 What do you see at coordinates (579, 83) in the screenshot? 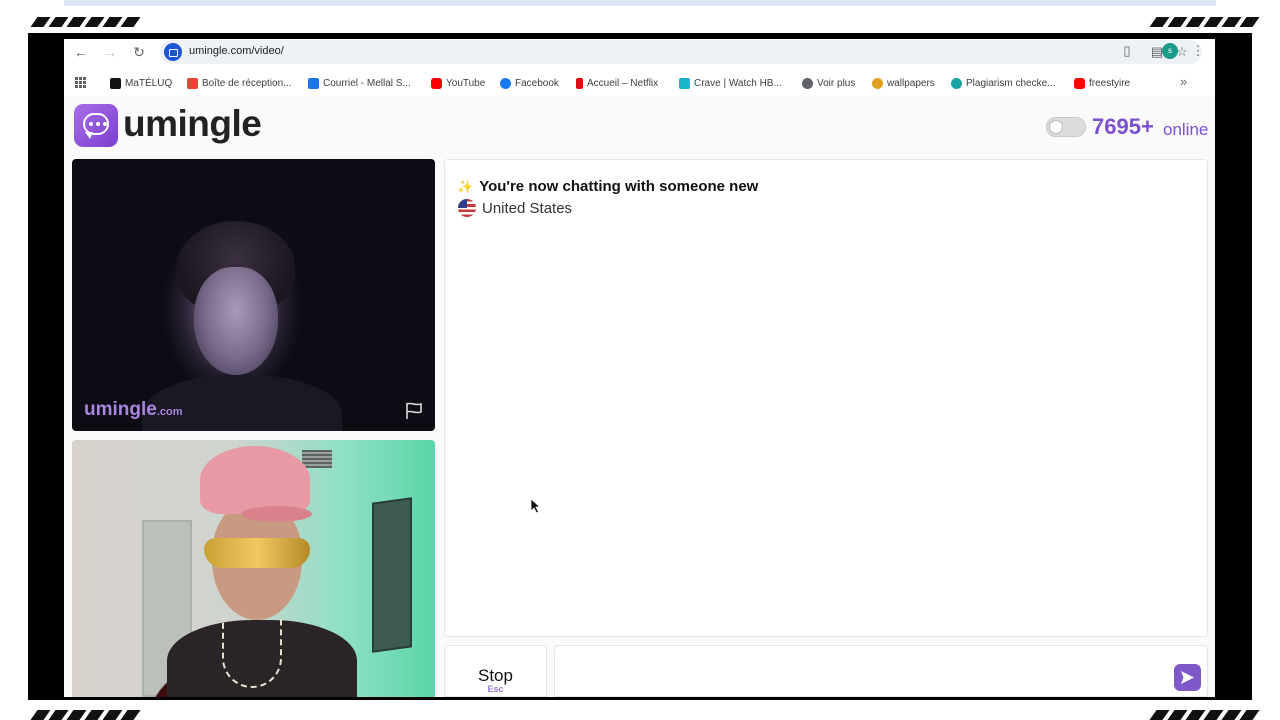
I see `netflix-icon` at bounding box center [579, 83].